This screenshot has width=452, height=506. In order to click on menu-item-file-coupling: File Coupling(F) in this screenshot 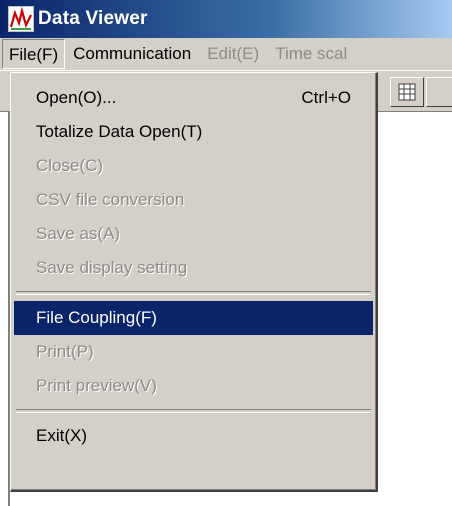, I will do `click(193, 318)`.